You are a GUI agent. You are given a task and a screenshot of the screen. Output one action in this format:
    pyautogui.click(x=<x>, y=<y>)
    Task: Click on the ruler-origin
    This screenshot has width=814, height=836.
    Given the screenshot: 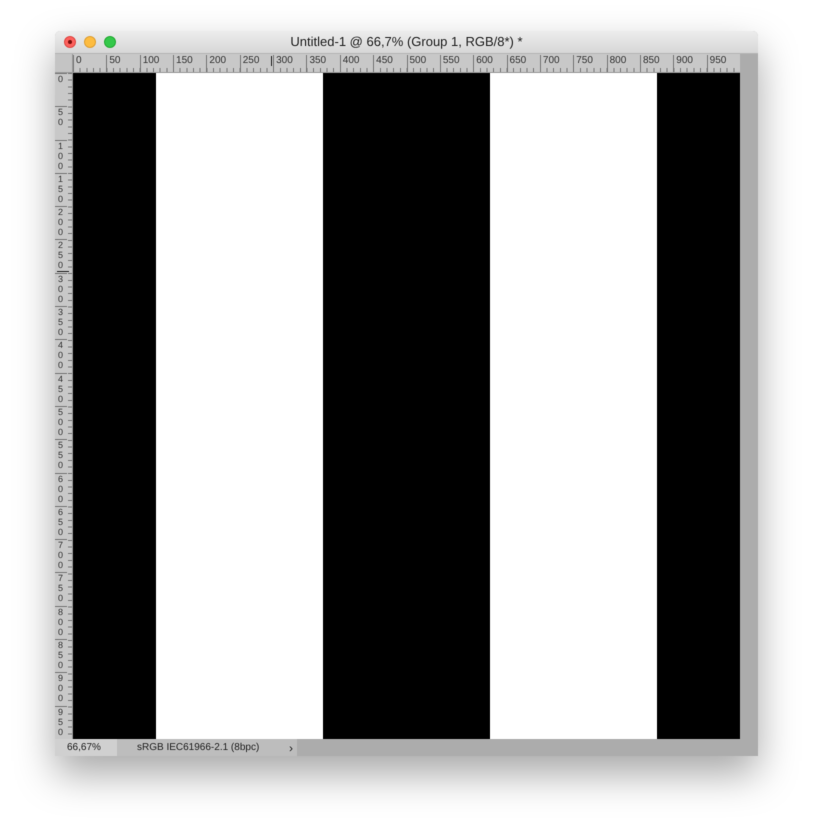 What is the action you would take?
    pyautogui.click(x=64, y=63)
    